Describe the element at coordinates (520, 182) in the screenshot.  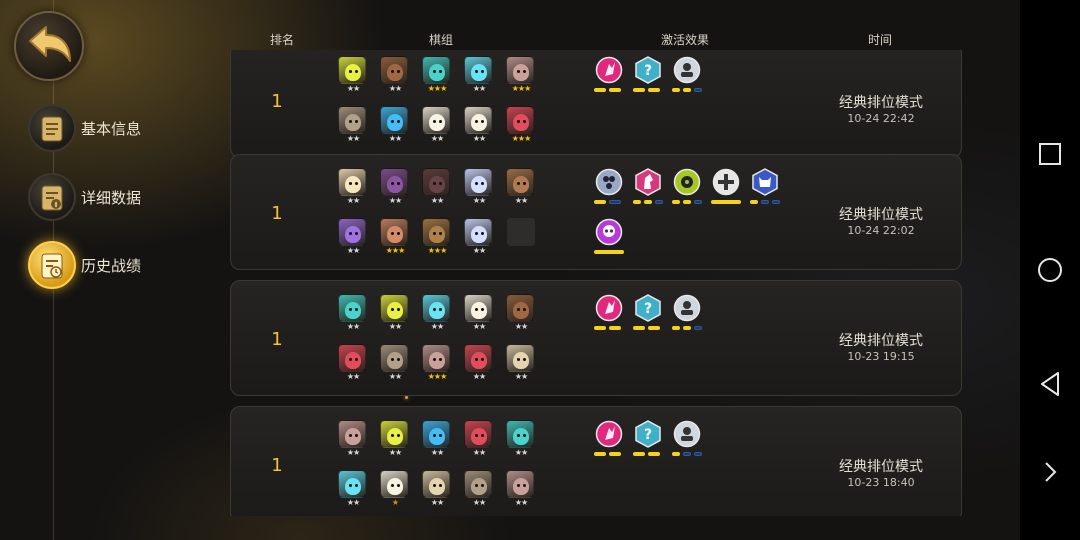
I see `bearded-hero-portrait` at that location.